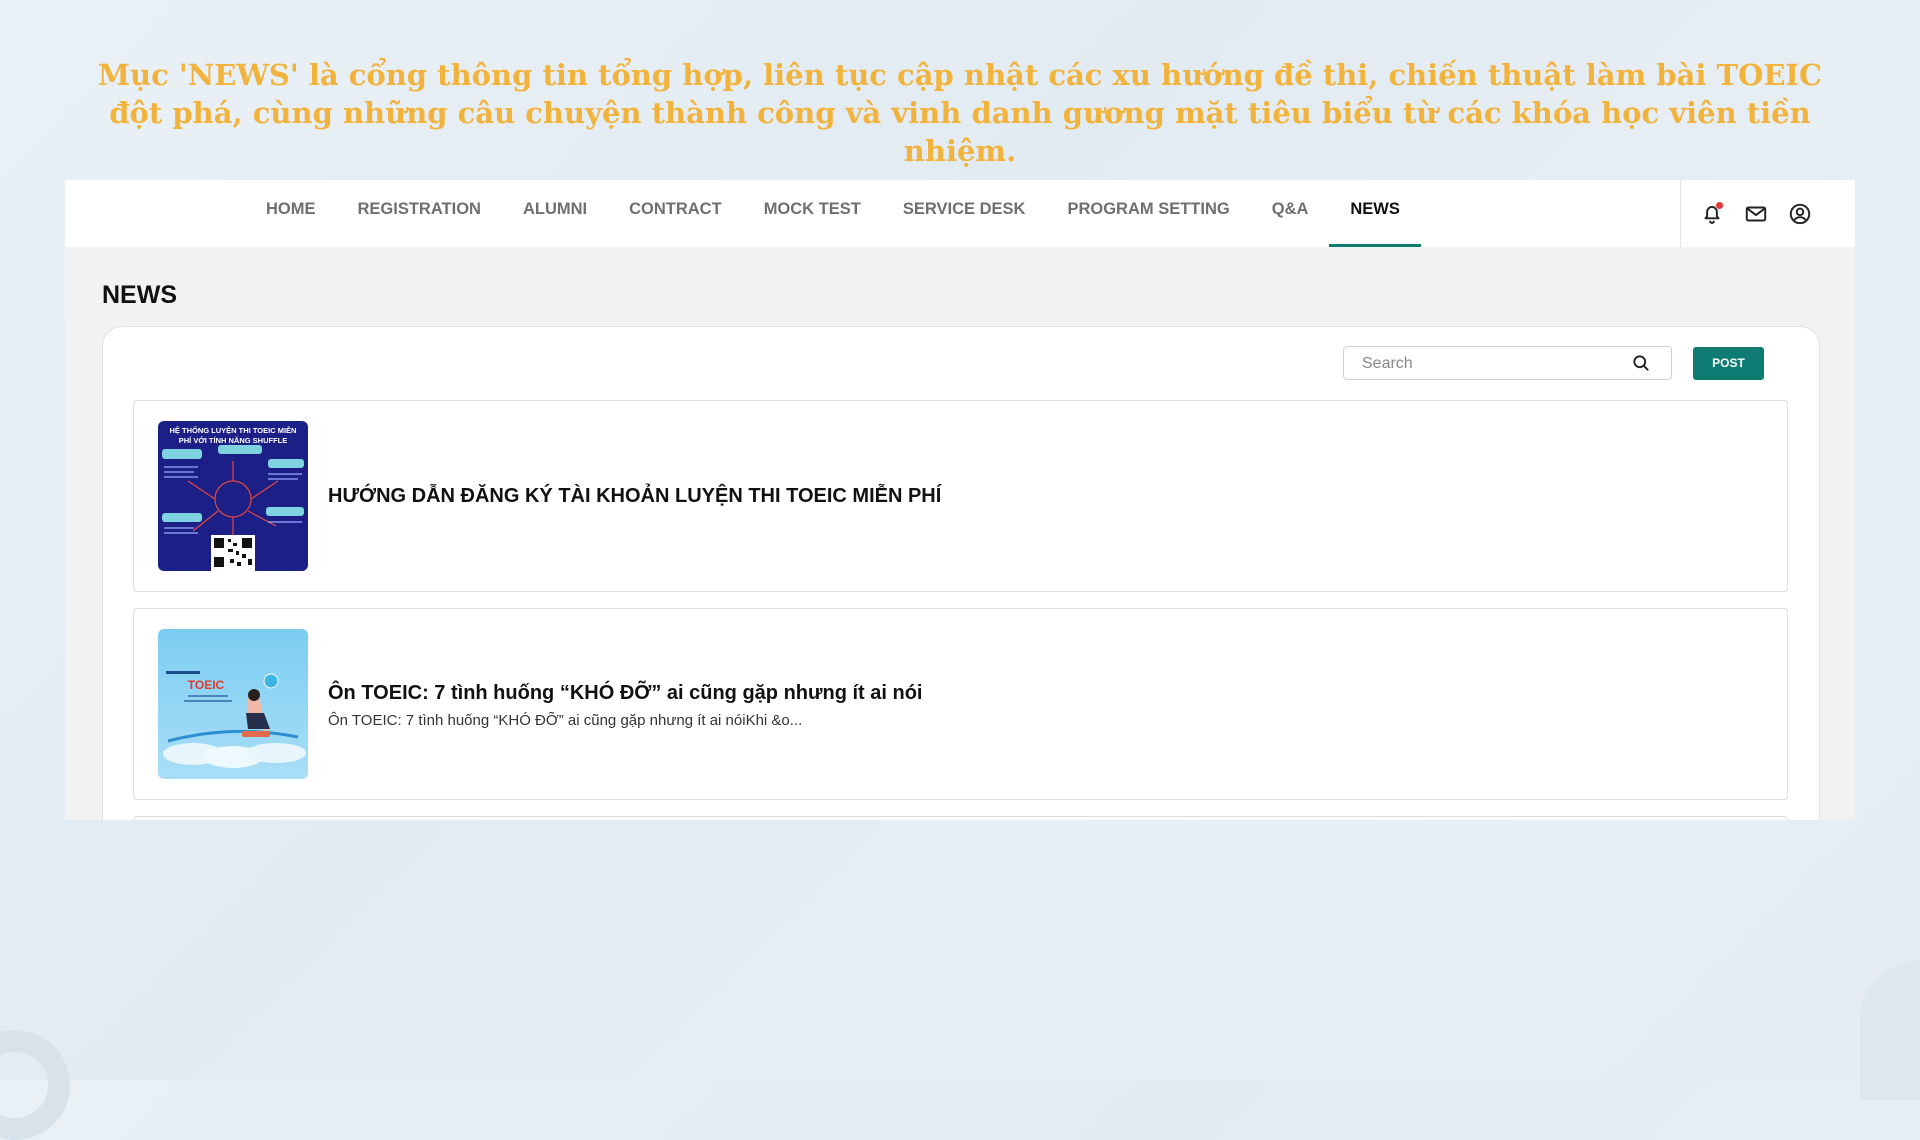 This screenshot has height=1140, width=1920. I want to click on thumbnail-title: TOEIC, so click(206, 685).